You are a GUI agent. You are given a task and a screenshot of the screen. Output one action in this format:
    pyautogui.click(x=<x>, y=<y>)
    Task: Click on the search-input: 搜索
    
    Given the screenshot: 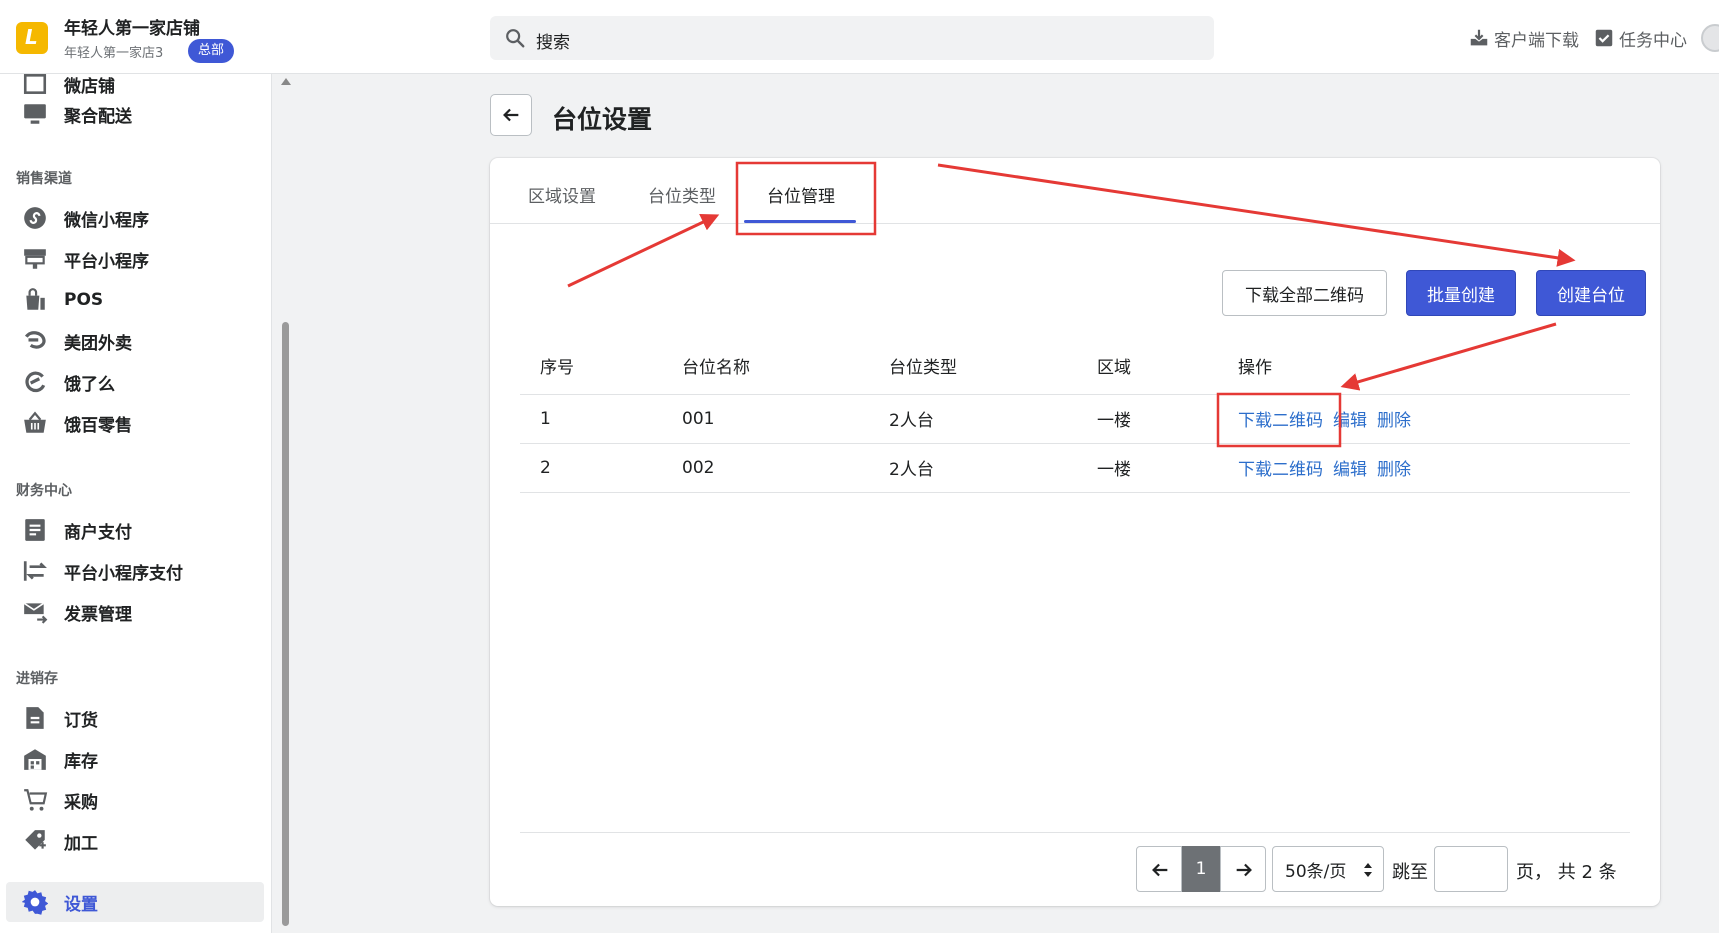 What is the action you would take?
    pyautogui.click(x=852, y=38)
    